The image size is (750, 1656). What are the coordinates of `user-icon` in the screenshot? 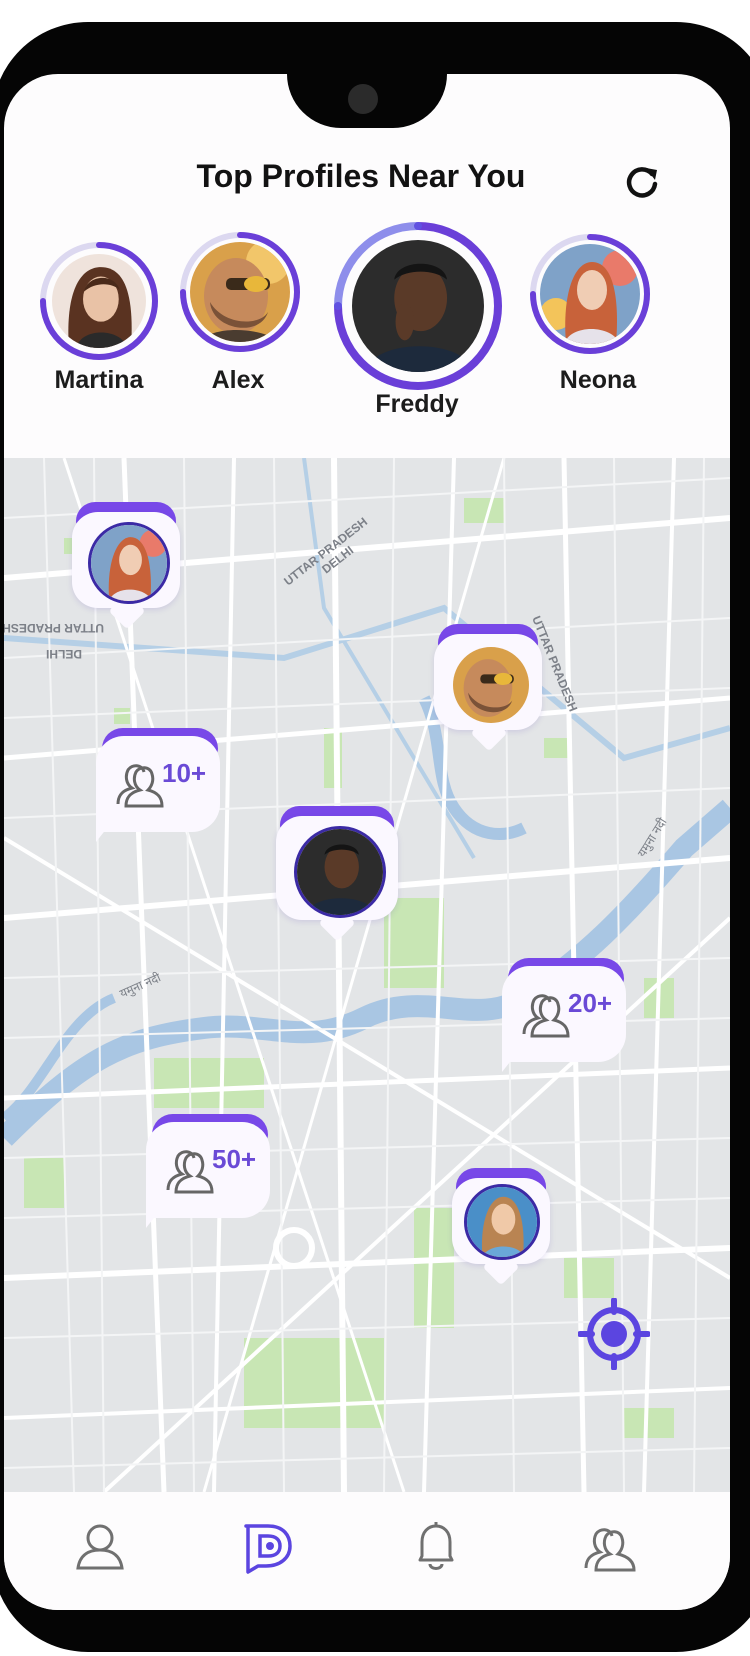 It's located at (100, 1547).